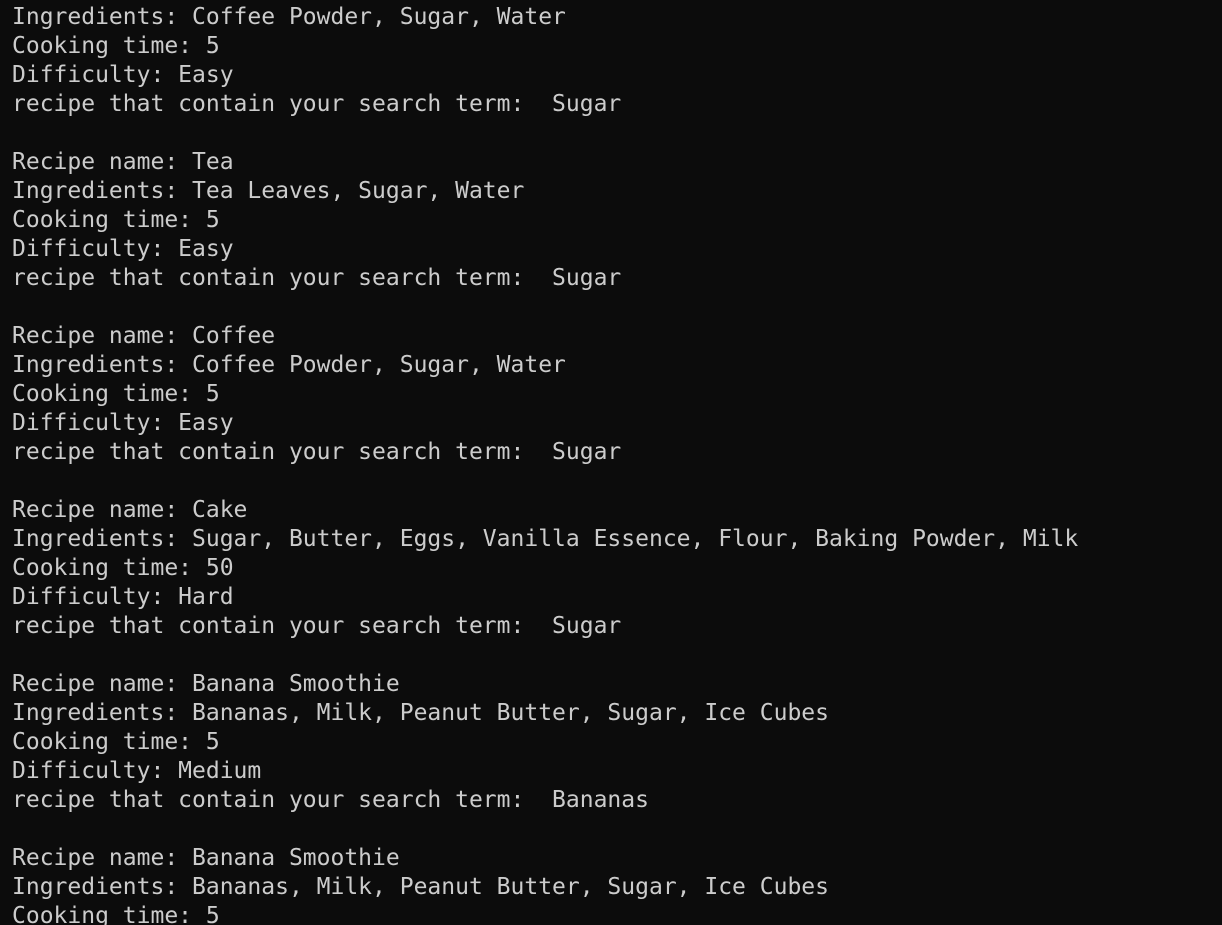 This screenshot has height=925, width=1222. What do you see at coordinates (144, 336) in the screenshot?
I see `output-line: Recipe name: Coffee` at bounding box center [144, 336].